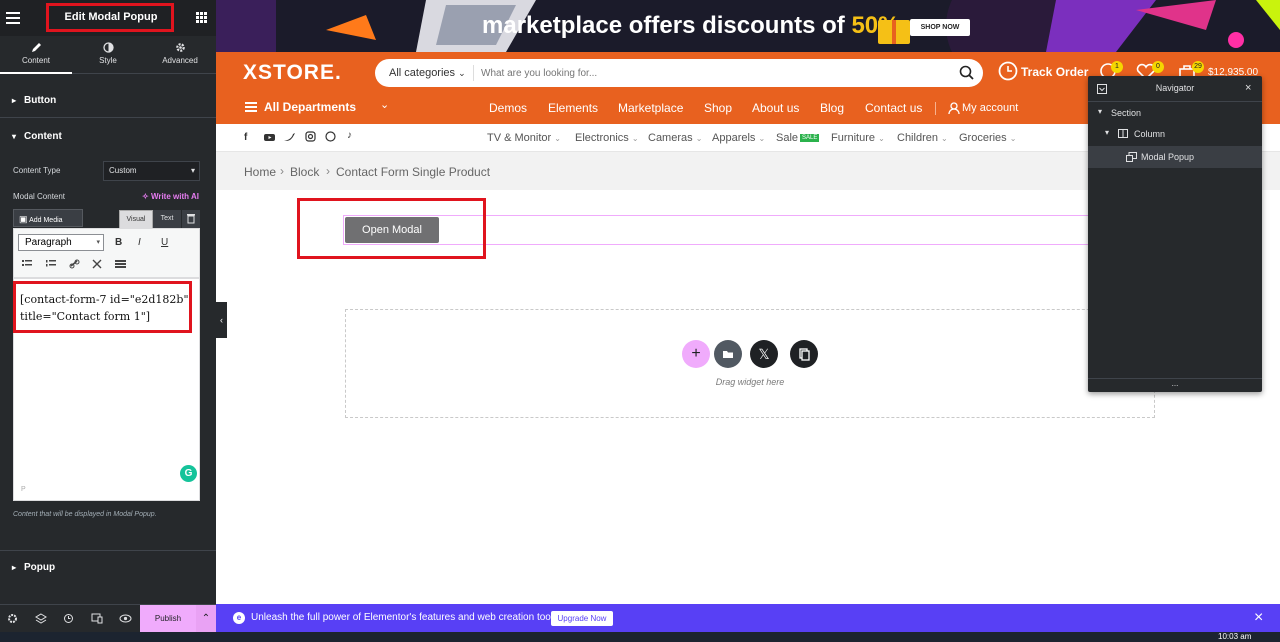  I want to click on content-type-value: Custom, so click(123, 170).